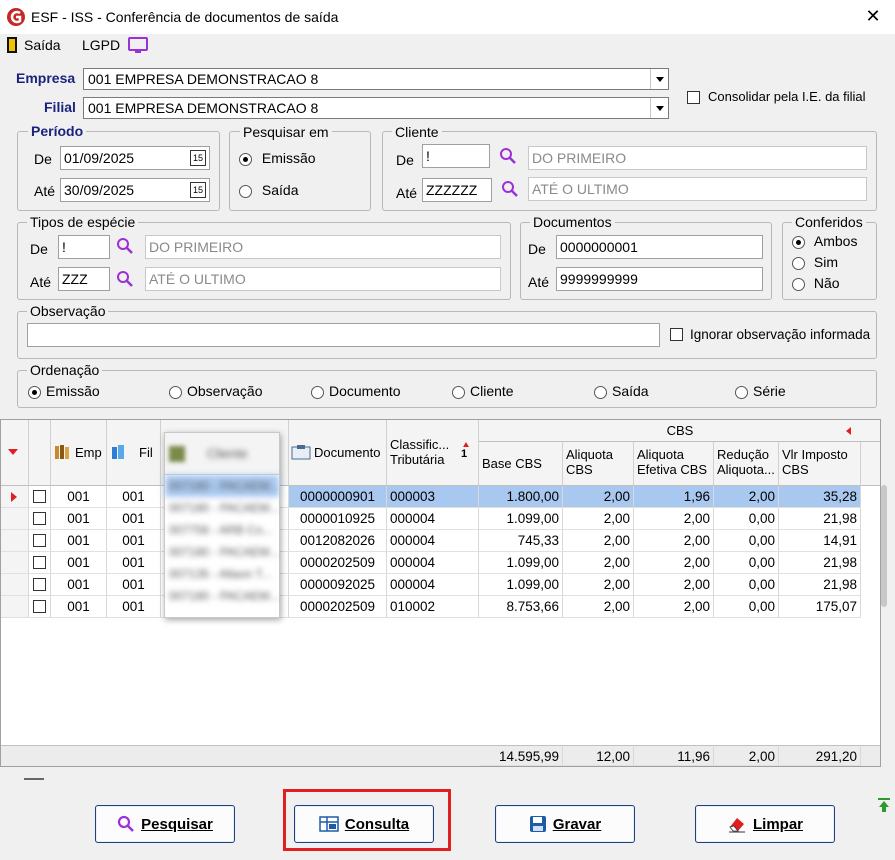  I want to click on header-aliq-line1: Aliquota, so click(589, 454).